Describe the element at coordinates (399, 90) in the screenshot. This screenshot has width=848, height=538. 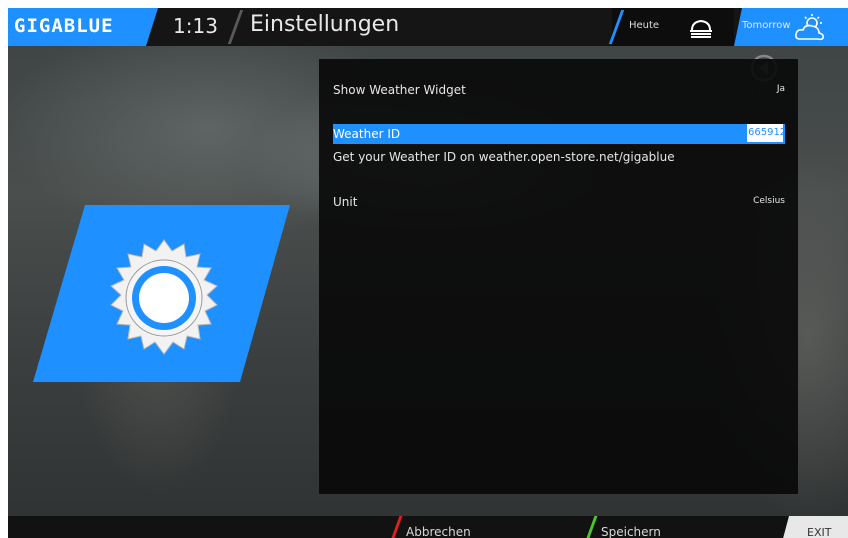
I see `setting-label: Show Weather Widget` at that location.